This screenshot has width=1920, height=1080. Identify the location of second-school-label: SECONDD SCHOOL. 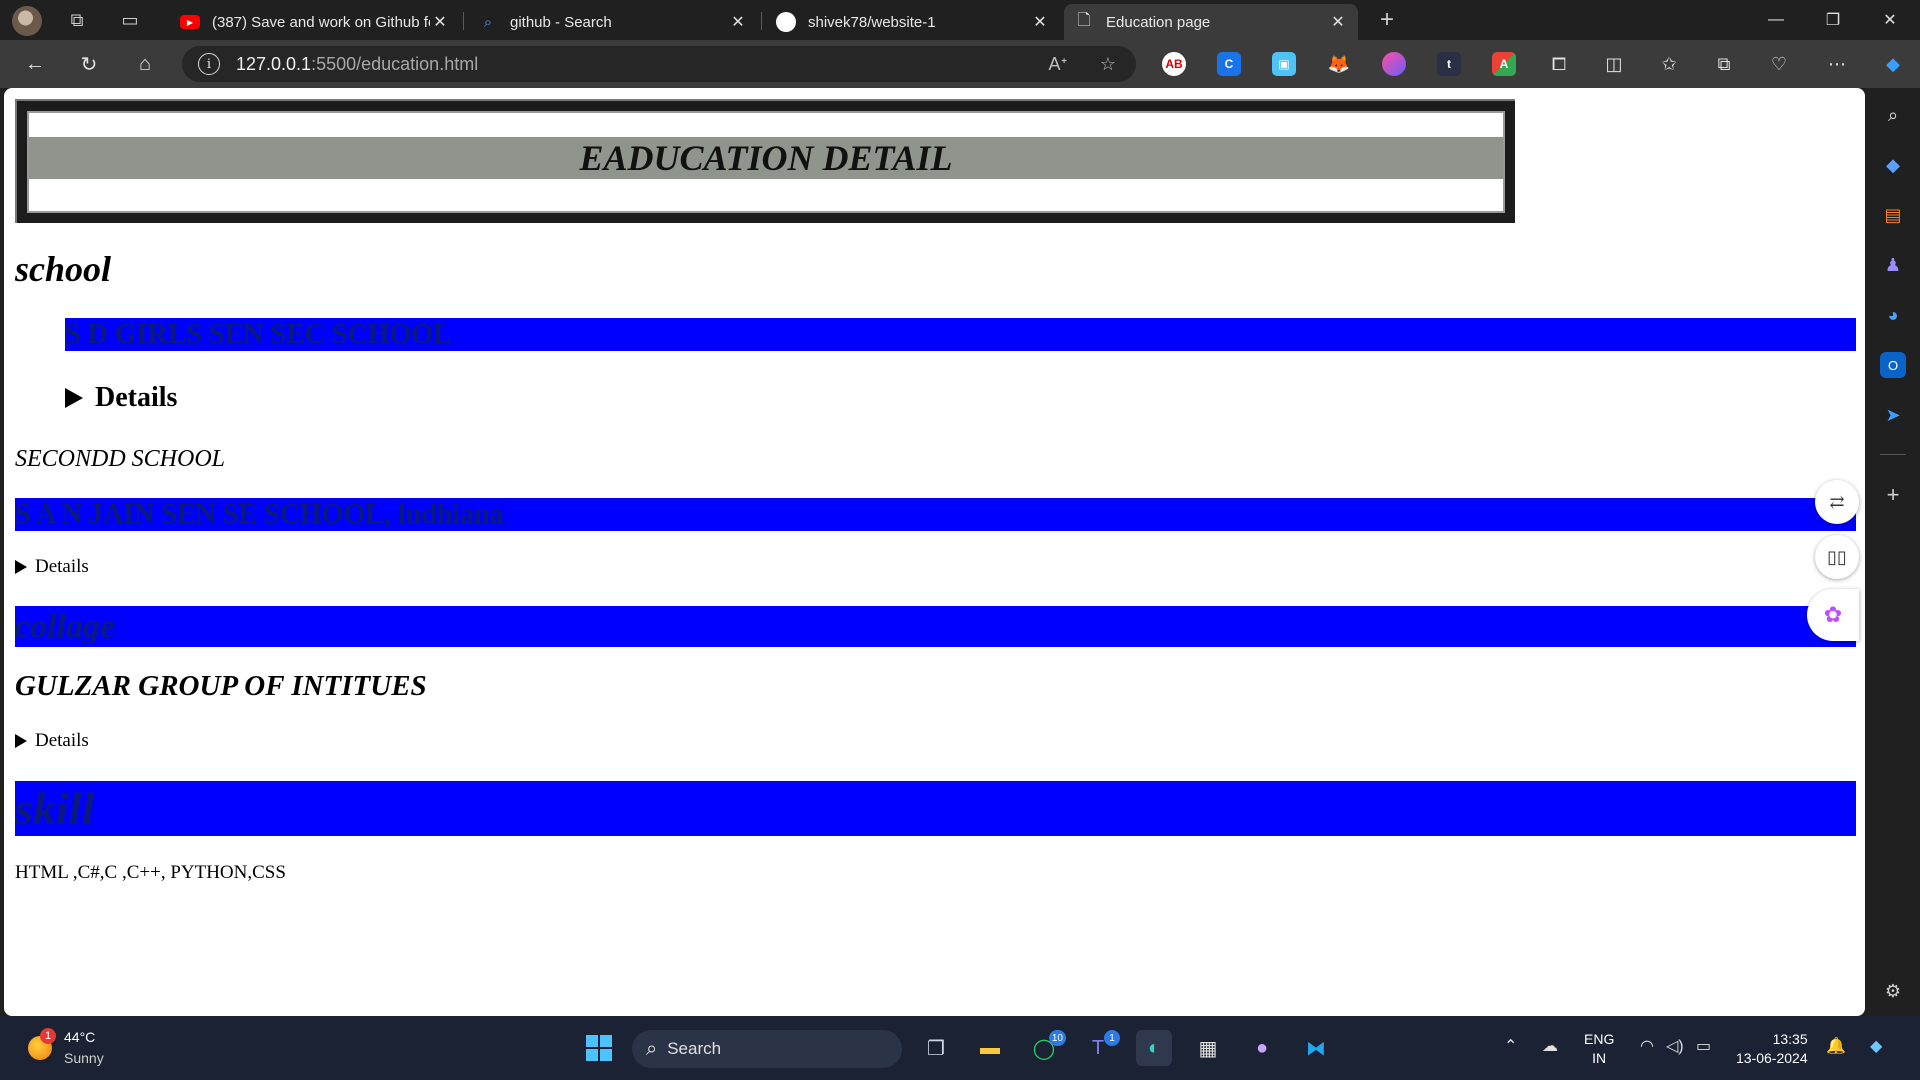
(120, 459).